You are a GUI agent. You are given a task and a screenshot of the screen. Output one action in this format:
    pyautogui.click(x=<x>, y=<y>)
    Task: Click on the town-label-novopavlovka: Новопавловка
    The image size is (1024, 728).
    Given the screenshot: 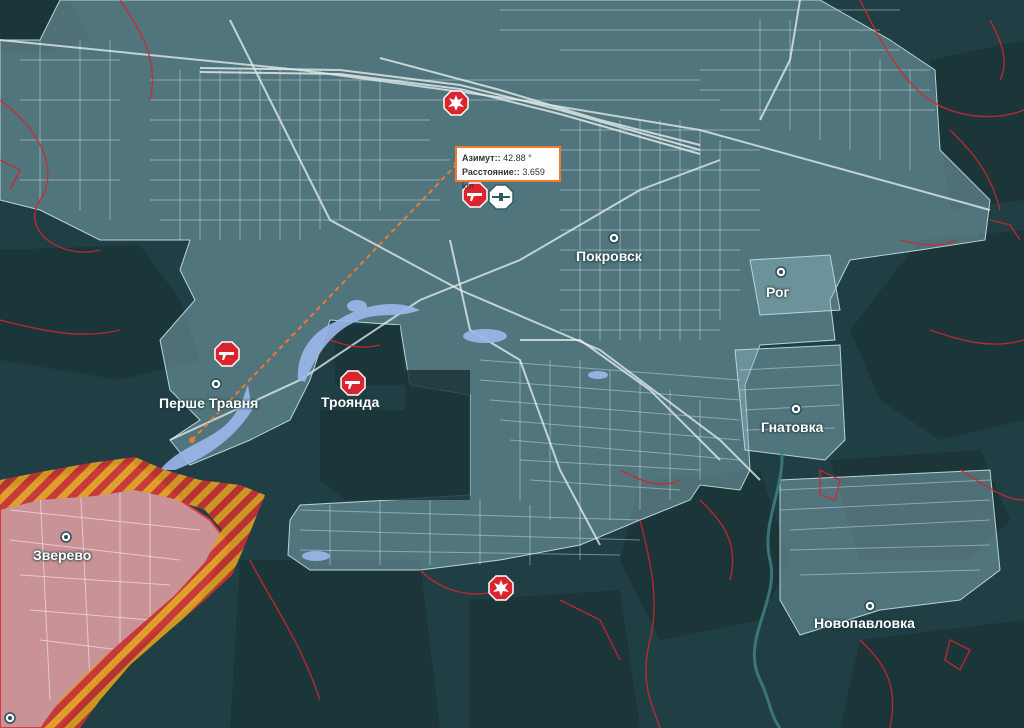 What is the action you would take?
    pyautogui.click(x=864, y=623)
    